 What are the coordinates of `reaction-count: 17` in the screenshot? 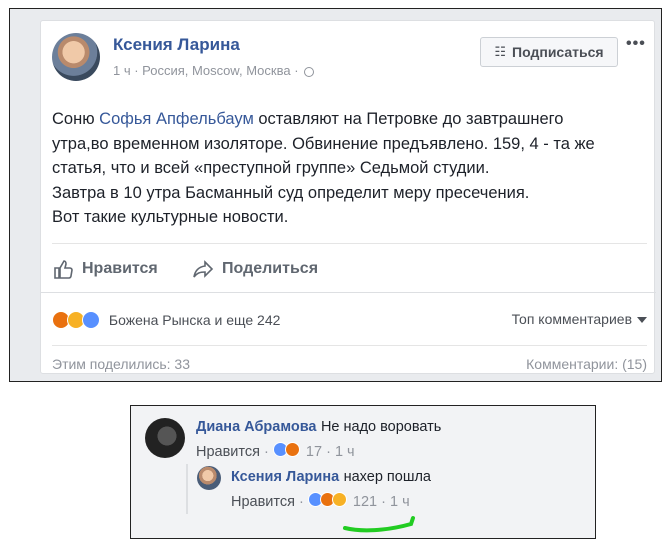 It's located at (314, 452).